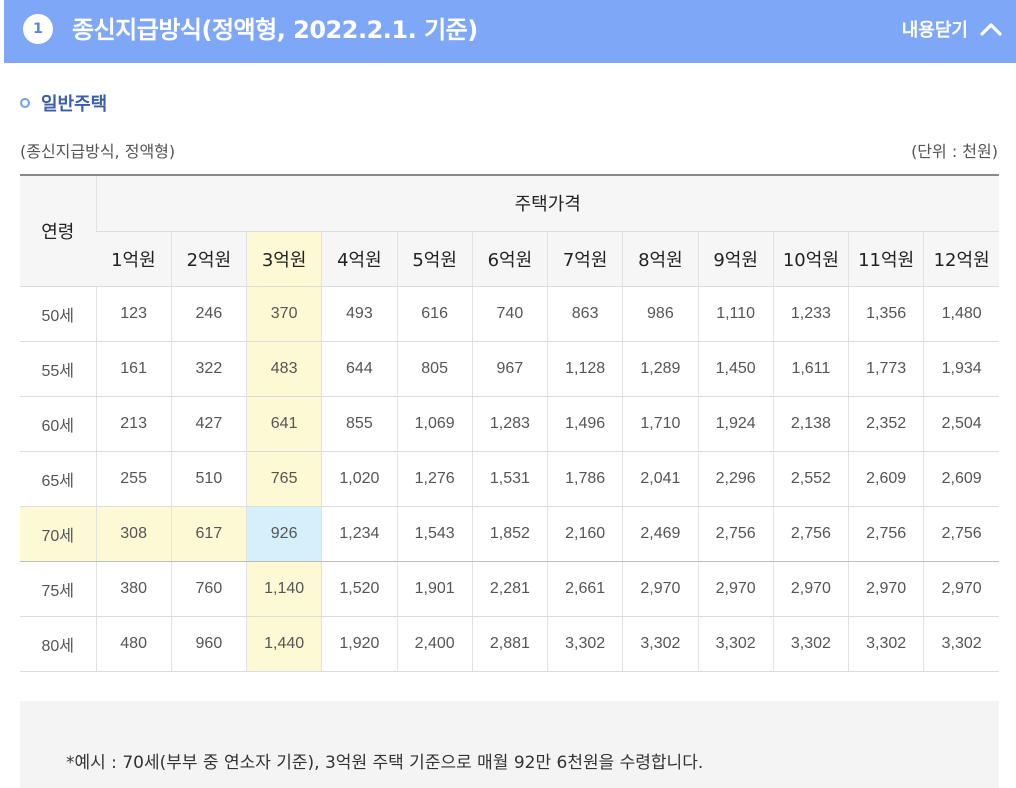 The width and height of the screenshot is (1016, 788). What do you see at coordinates (434, 259) in the screenshot?
I see `price-column-header: 5억원` at bounding box center [434, 259].